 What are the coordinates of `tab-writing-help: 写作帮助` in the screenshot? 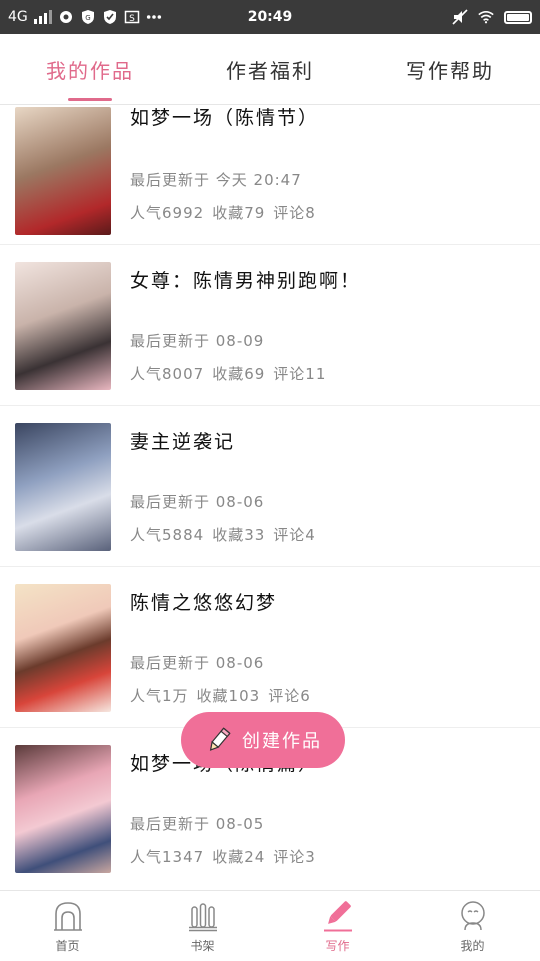 It's located at (450, 69).